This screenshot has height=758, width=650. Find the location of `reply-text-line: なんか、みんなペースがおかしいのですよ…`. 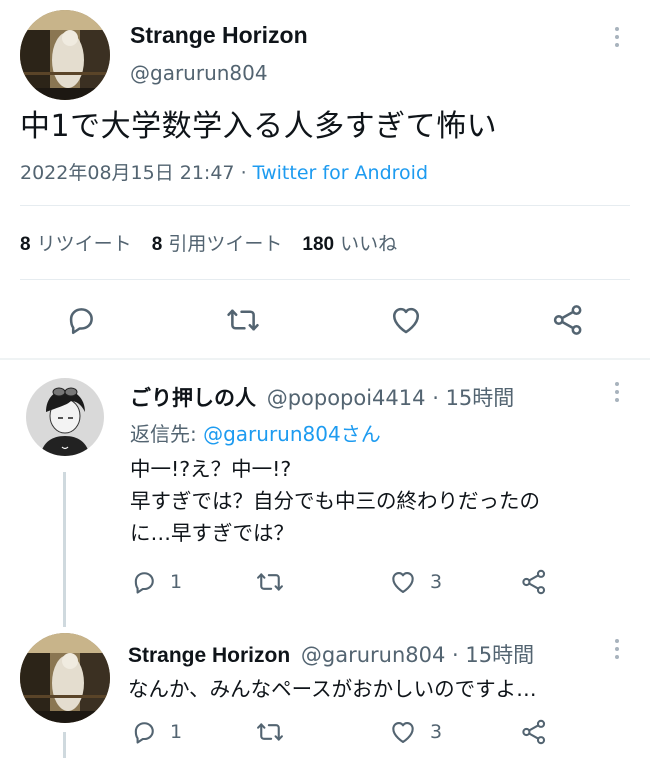

reply-text-line: なんか、みんなペースがおかしいのですよ… is located at coordinates (332, 689).